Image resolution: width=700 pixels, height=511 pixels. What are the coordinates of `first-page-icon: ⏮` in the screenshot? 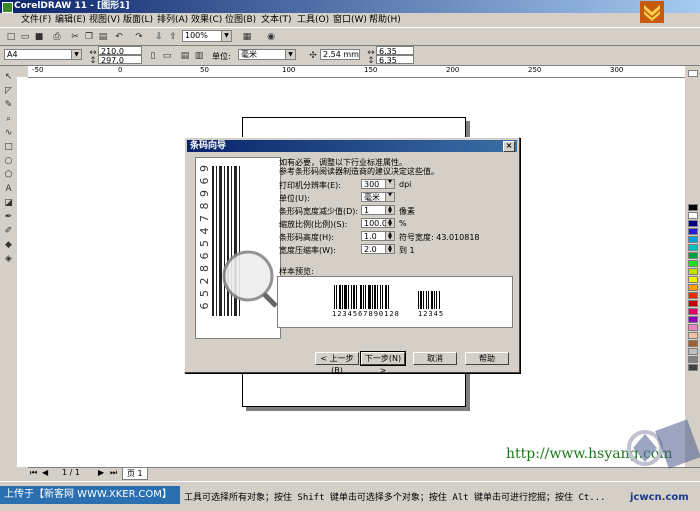 It's located at (33, 473).